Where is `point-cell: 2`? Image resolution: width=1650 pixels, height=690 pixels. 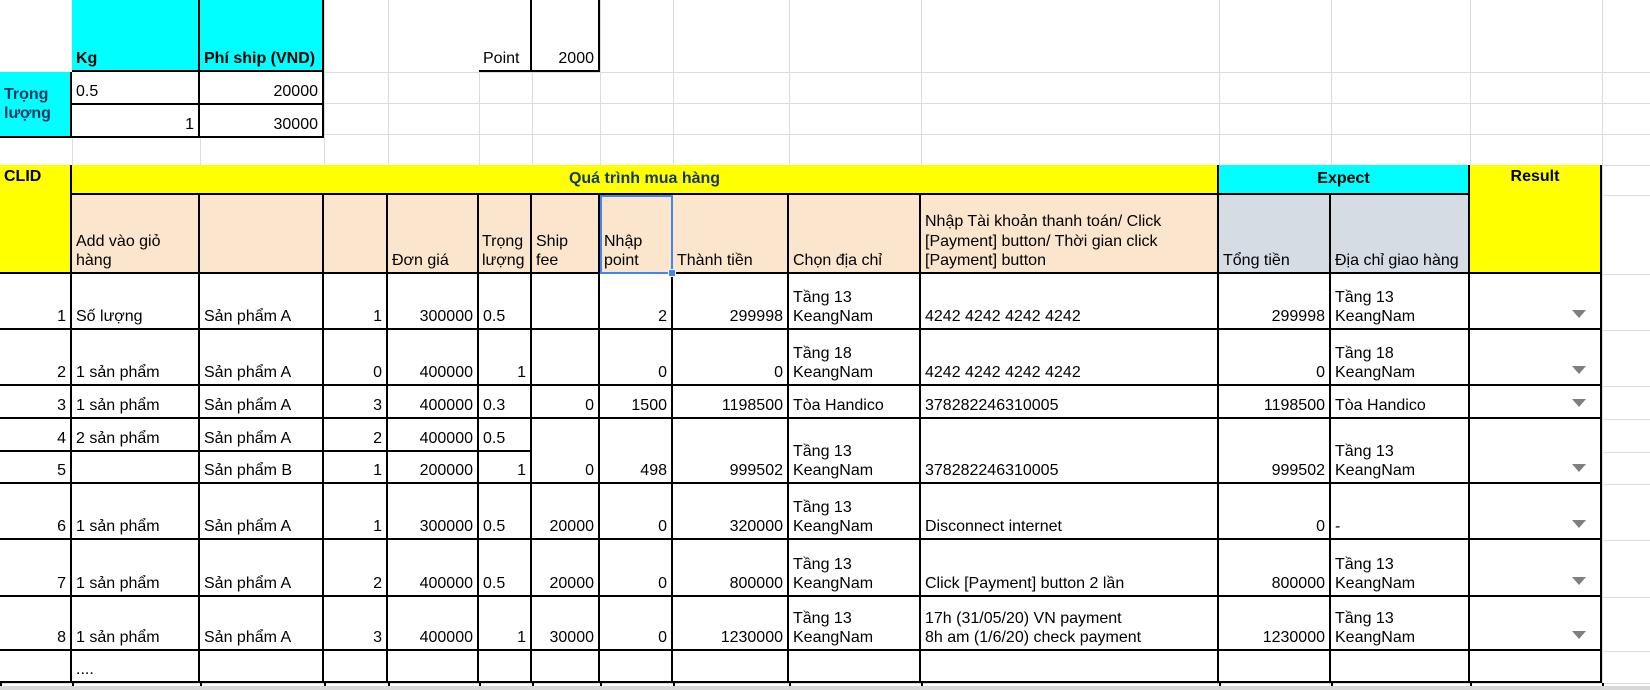
point-cell: 2 is located at coordinates (636, 302).